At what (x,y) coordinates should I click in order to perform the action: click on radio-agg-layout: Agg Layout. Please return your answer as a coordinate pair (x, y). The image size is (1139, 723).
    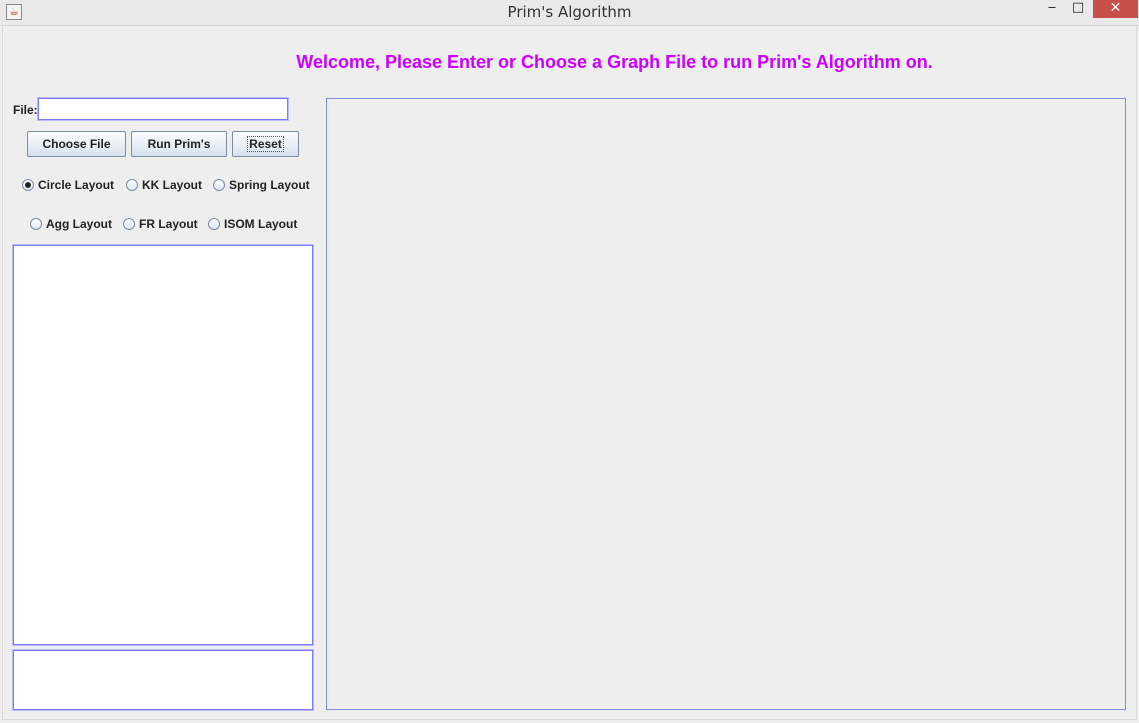
    Looking at the image, I should click on (71, 224).